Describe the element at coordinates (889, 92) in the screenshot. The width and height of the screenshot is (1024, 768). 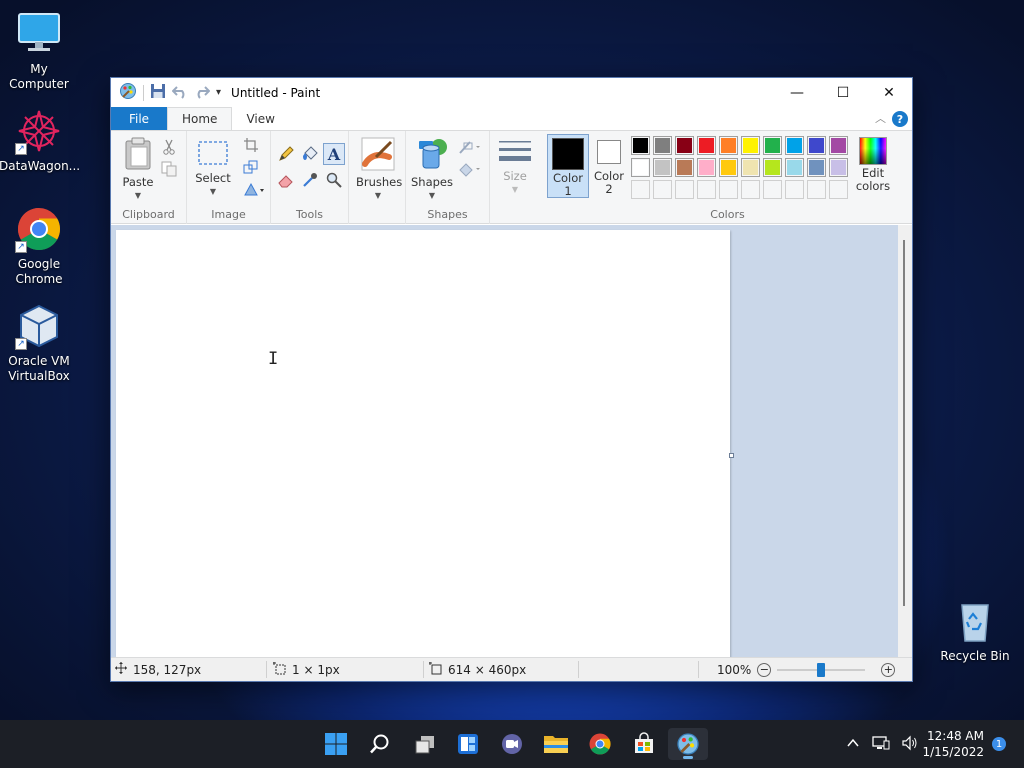
I see `close-button: ✕` at that location.